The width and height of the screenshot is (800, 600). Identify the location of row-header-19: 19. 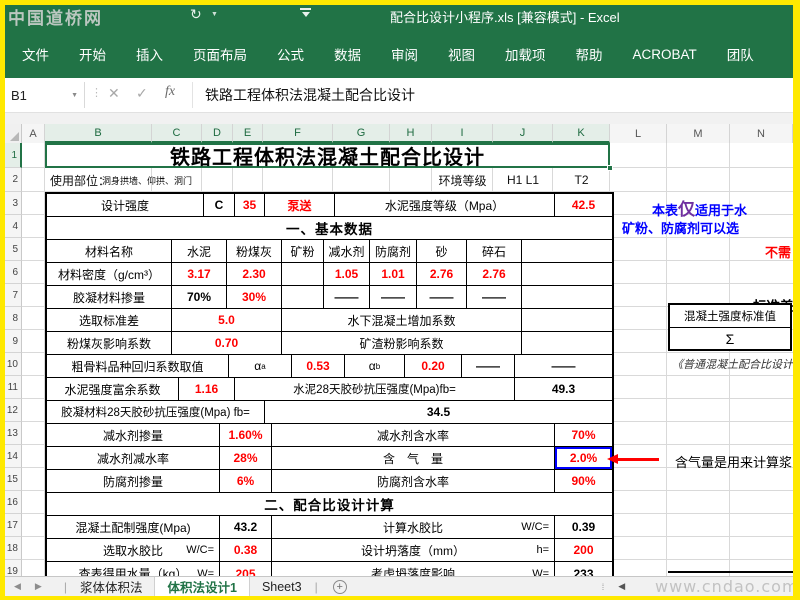
(13, 568).